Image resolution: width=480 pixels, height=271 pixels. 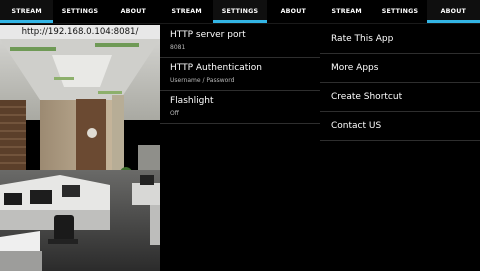 What do you see at coordinates (240, 41) in the screenshot?
I see `setting-http-port: HTTP server port 8081` at bounding box center [240, 41].